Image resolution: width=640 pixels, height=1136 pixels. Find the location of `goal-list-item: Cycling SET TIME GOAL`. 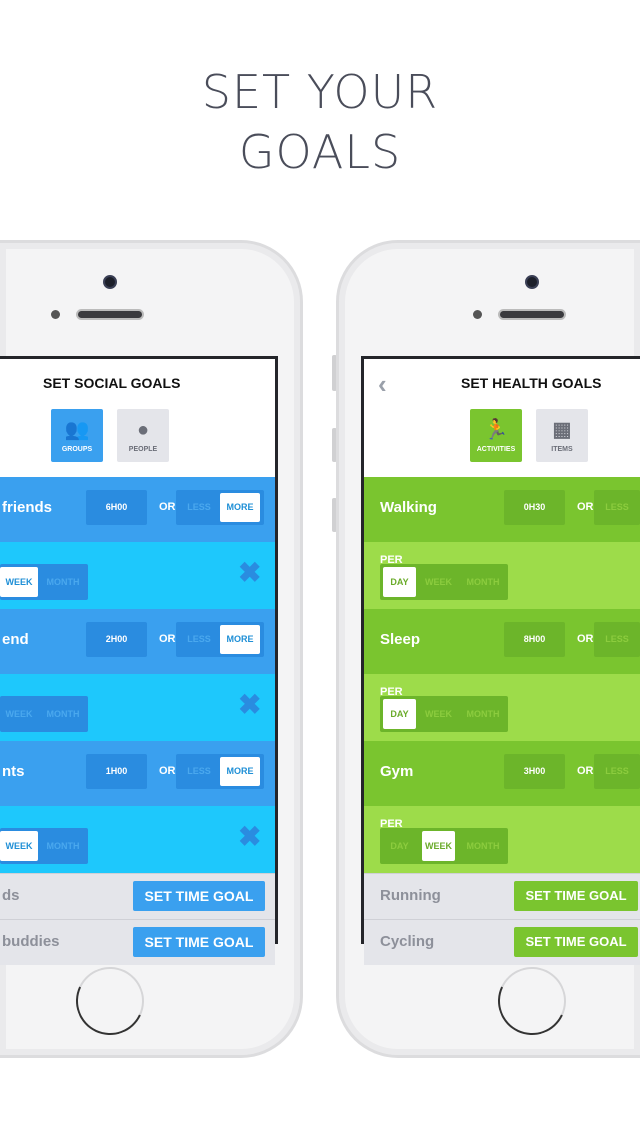

goal-list-item: Cycling SET TIME GOAL is located at coordinates (502, 942).